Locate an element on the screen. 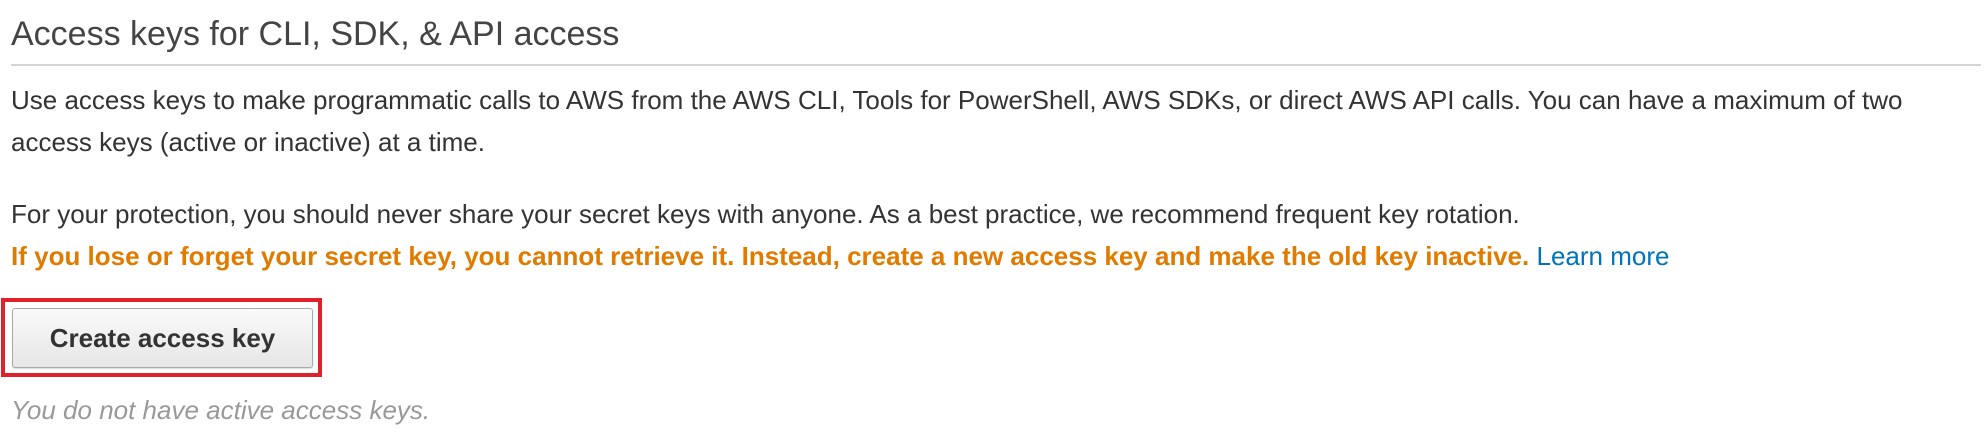  learn-more-link: Learn more is located at coordinates (1602, 256).